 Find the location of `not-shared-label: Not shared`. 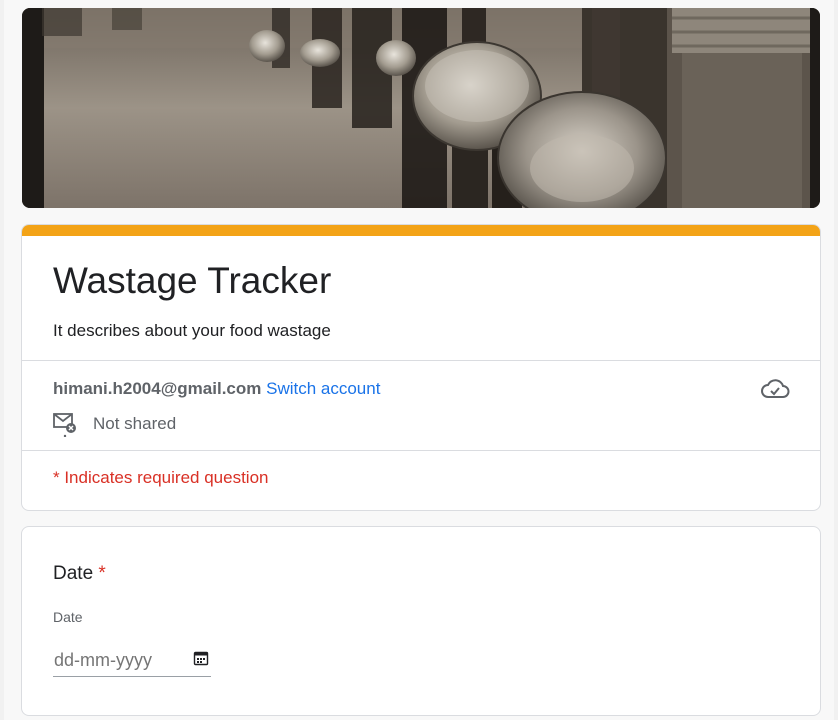

not-shared-label: Not shared is located at coordinates (135, 423).